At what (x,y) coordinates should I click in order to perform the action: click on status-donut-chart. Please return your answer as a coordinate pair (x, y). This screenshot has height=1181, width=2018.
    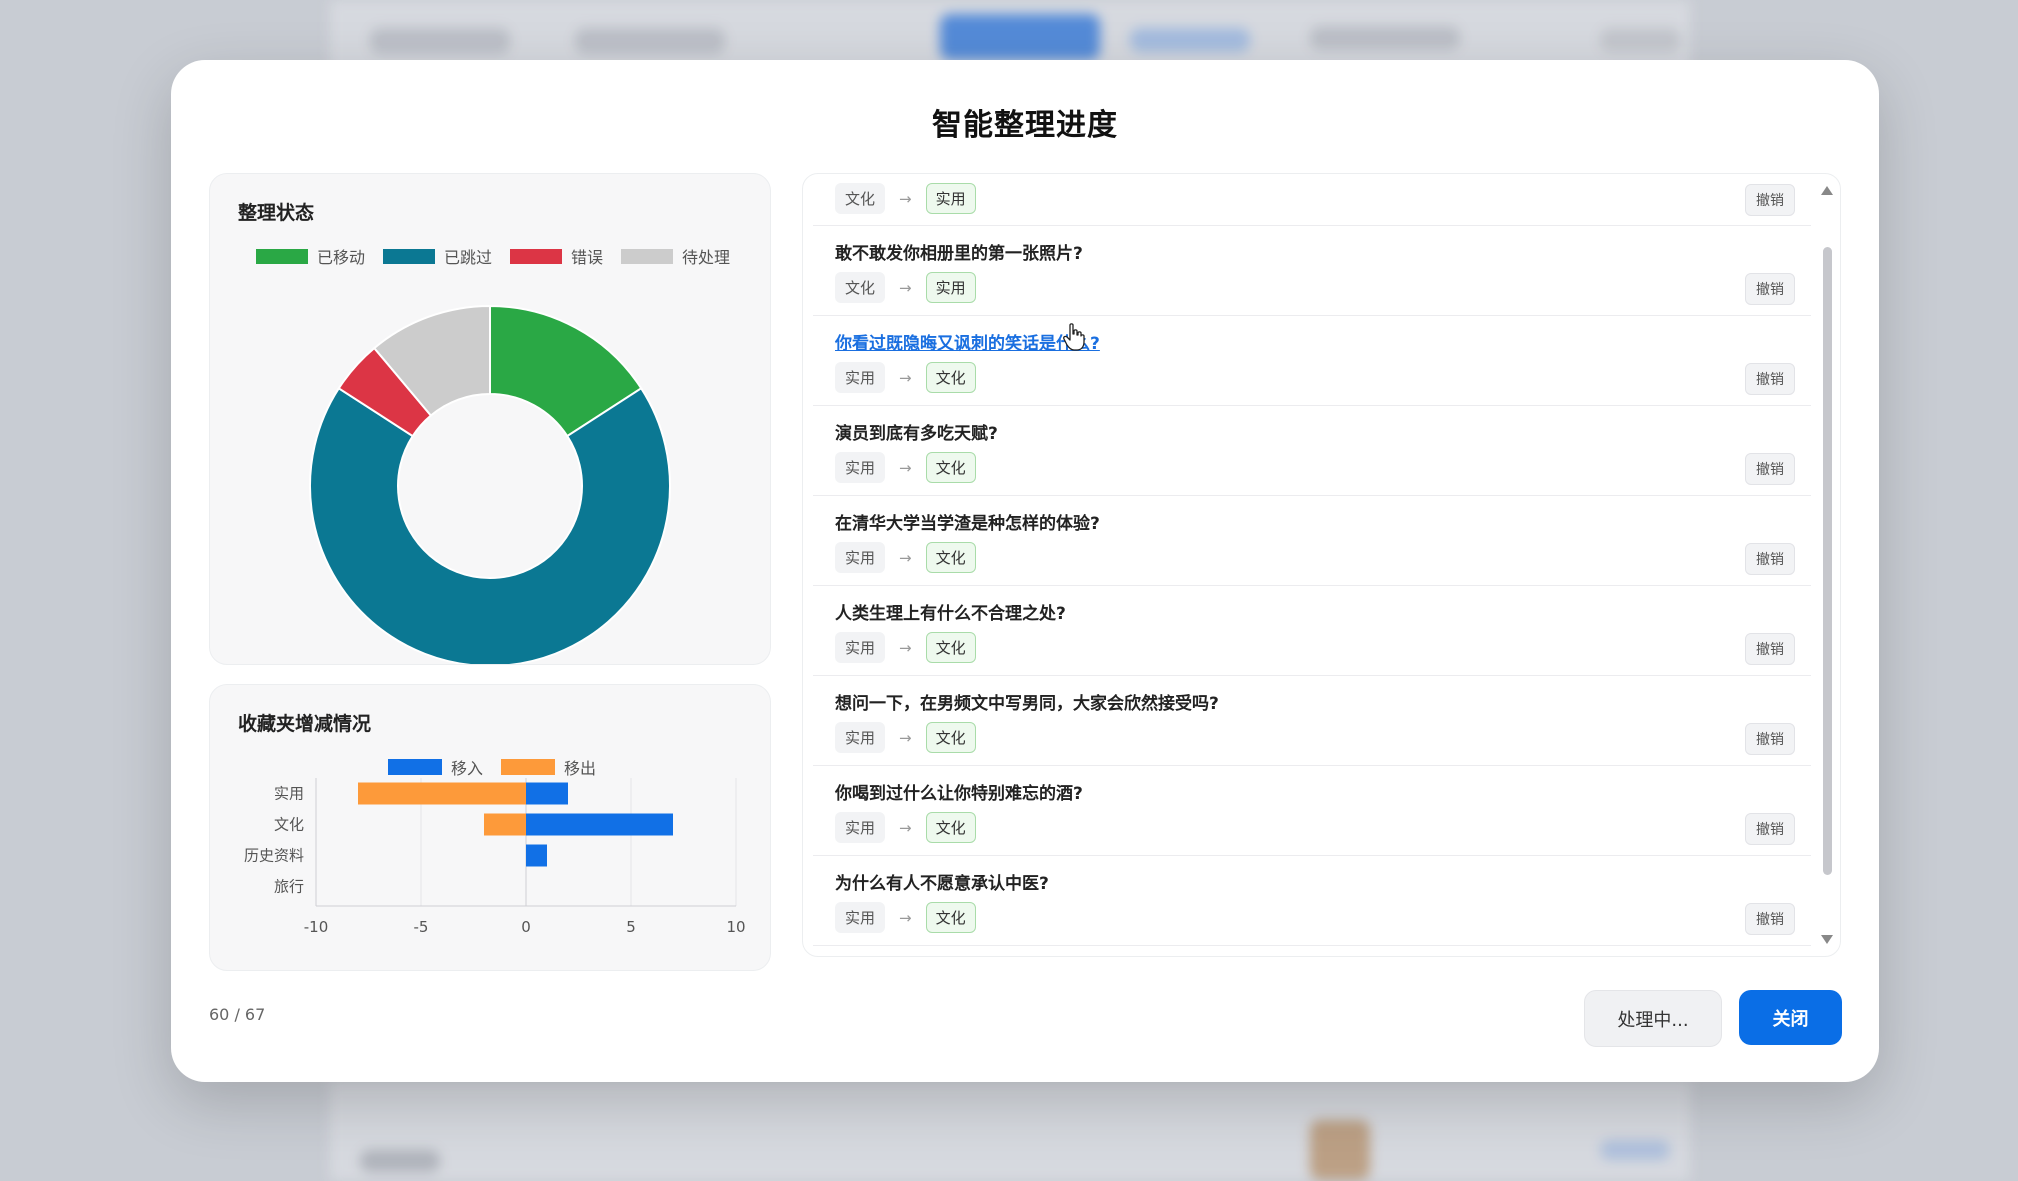
    Looking at the image, I should click on (490, 484).